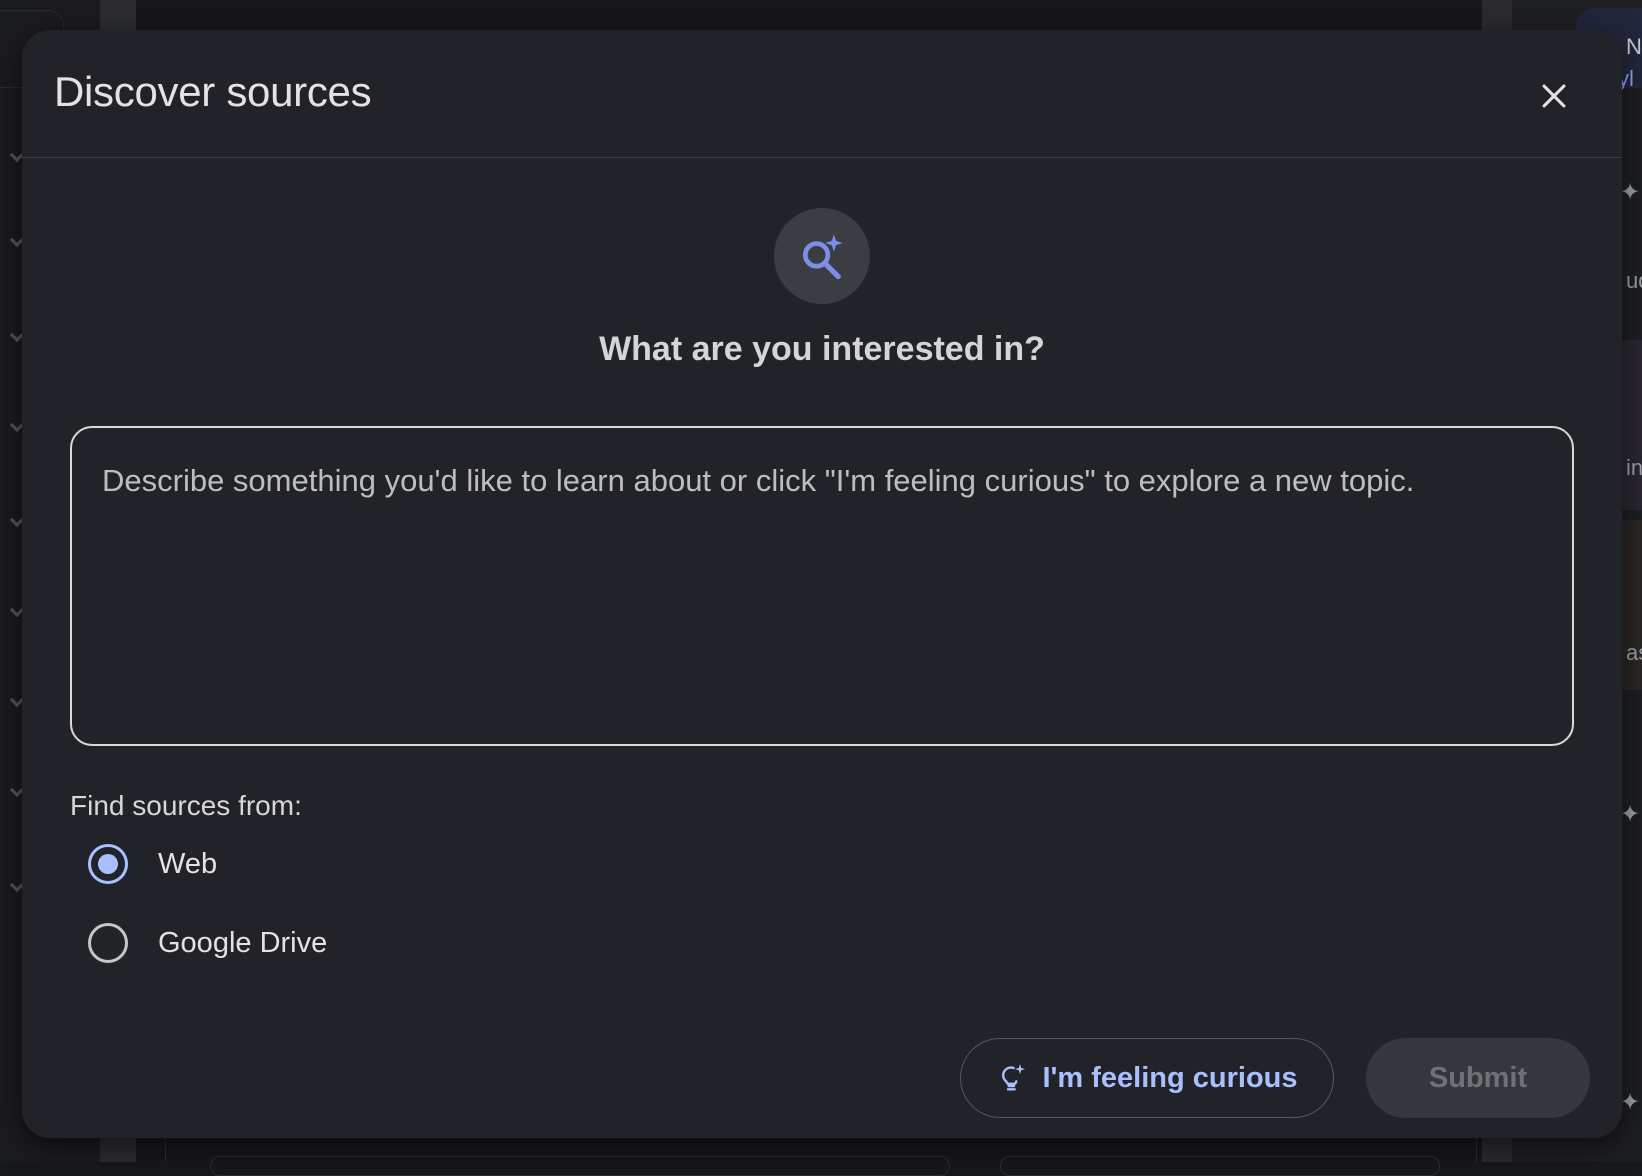 This screenshot has width=1642, height=1176. I want to click on find-sources-label: Find sources from:, so click(186, 806).